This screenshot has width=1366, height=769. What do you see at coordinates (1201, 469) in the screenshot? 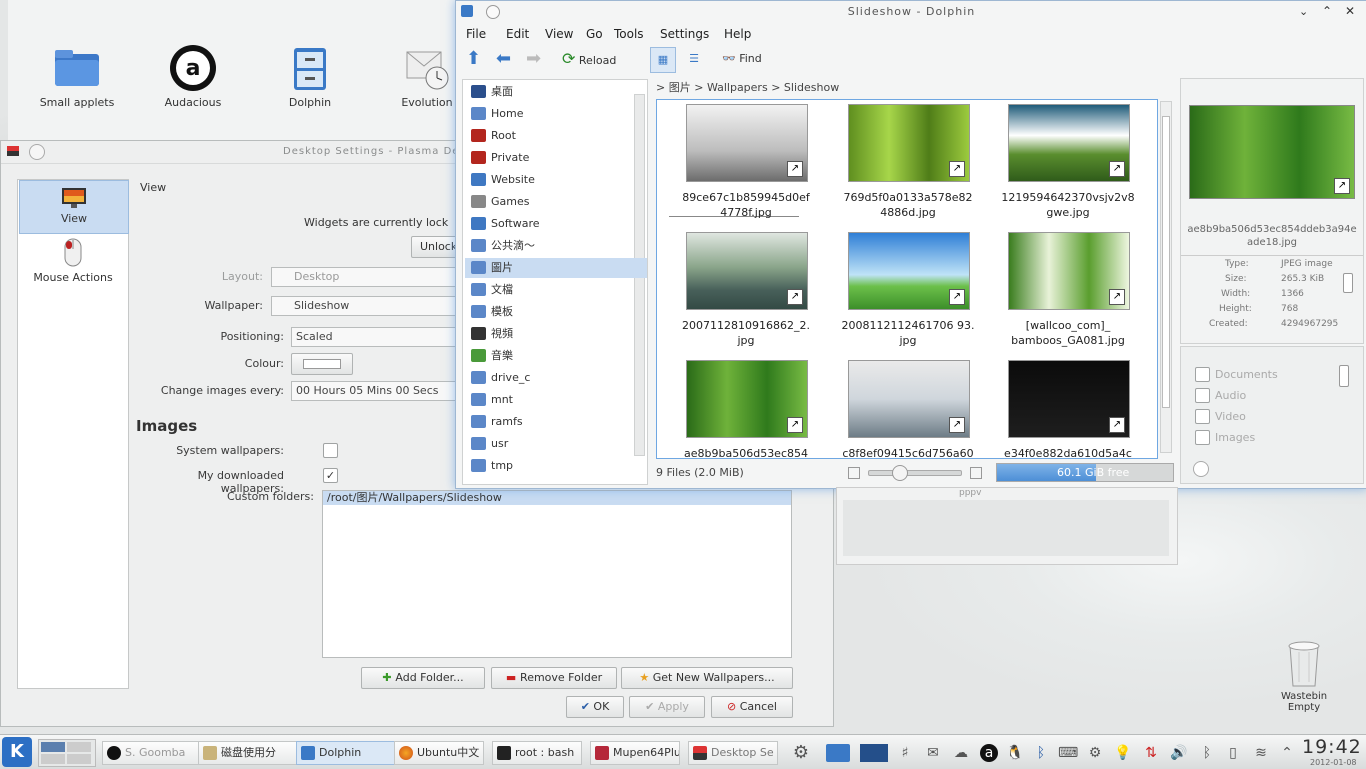
I see `radio-button` at bounding box center [1201, 469].